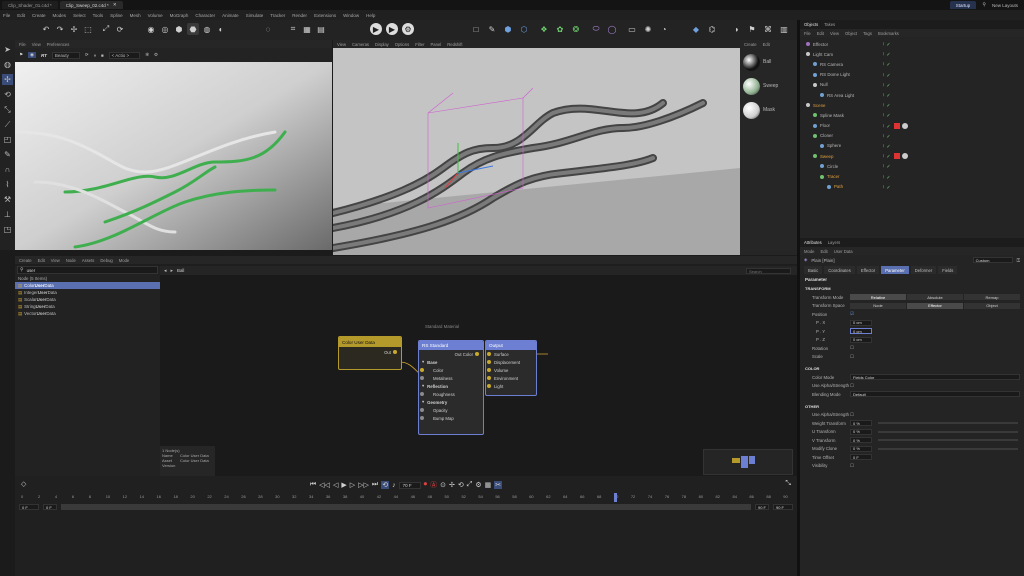 This screenshot has width=1024, height=576. Describe the element at coordinates (524, 29) in the screenshot. I see `extrude-icon: ⬡` at that location.